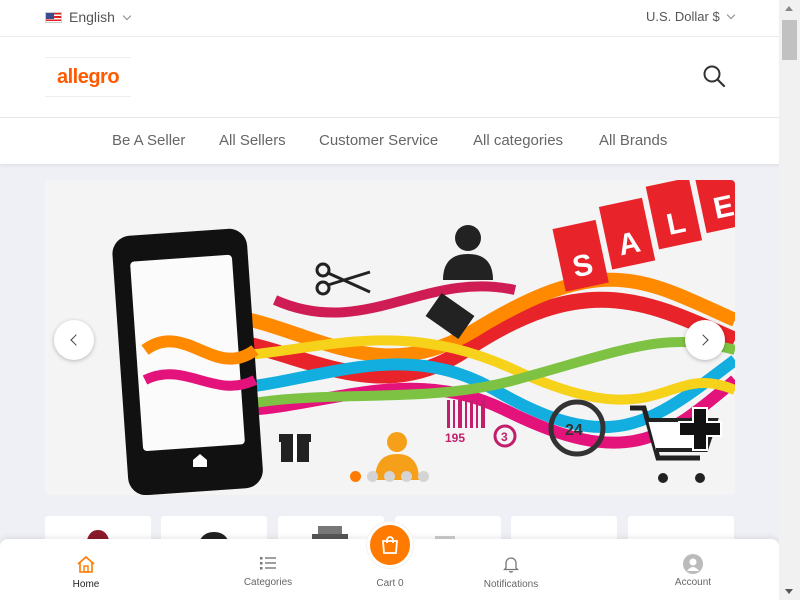 The image size is (800, 600). I want to click on slider-next-button, so click(705, 340).